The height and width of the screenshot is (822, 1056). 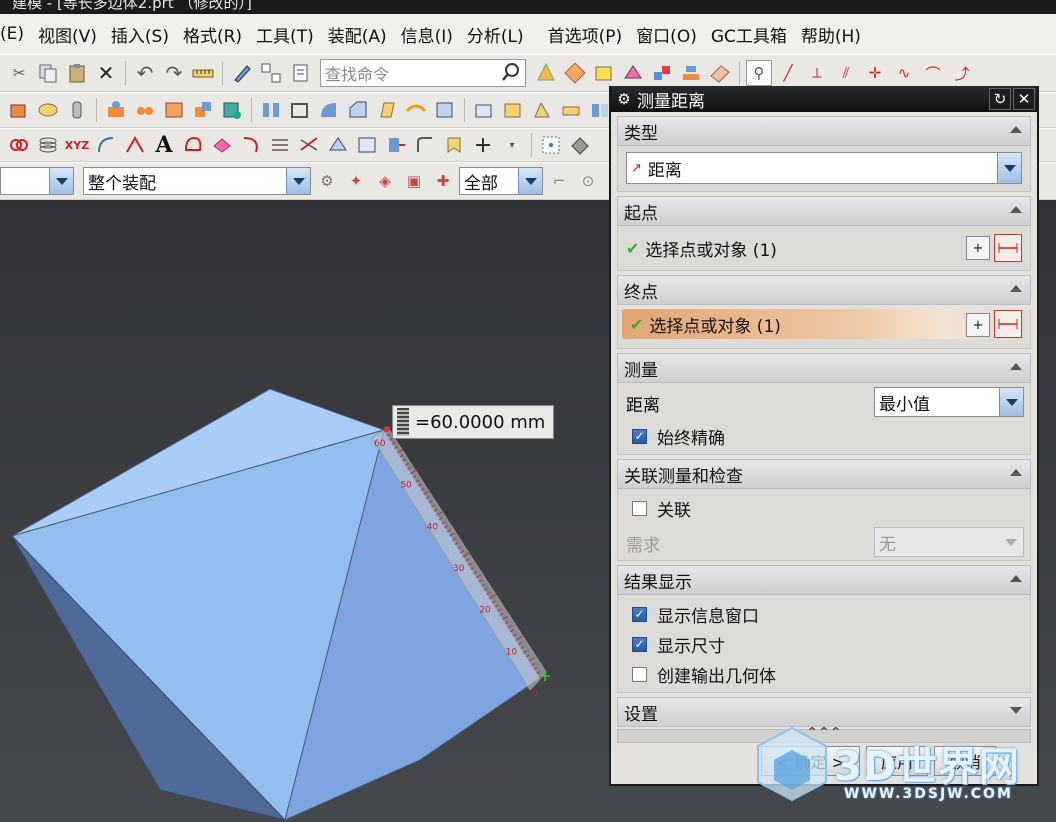 I want to click on point-icon, so click(x=19, y=145).